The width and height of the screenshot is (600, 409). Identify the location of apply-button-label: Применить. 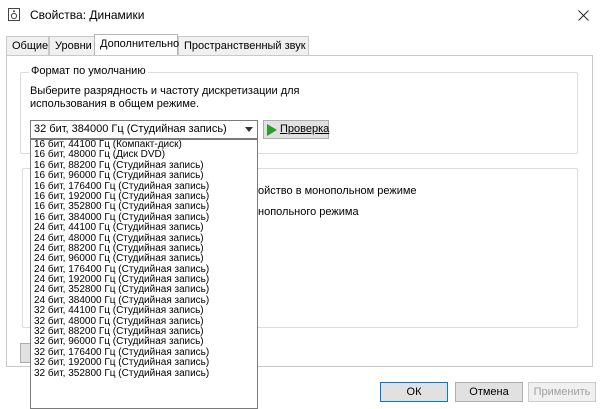
(562, 392).